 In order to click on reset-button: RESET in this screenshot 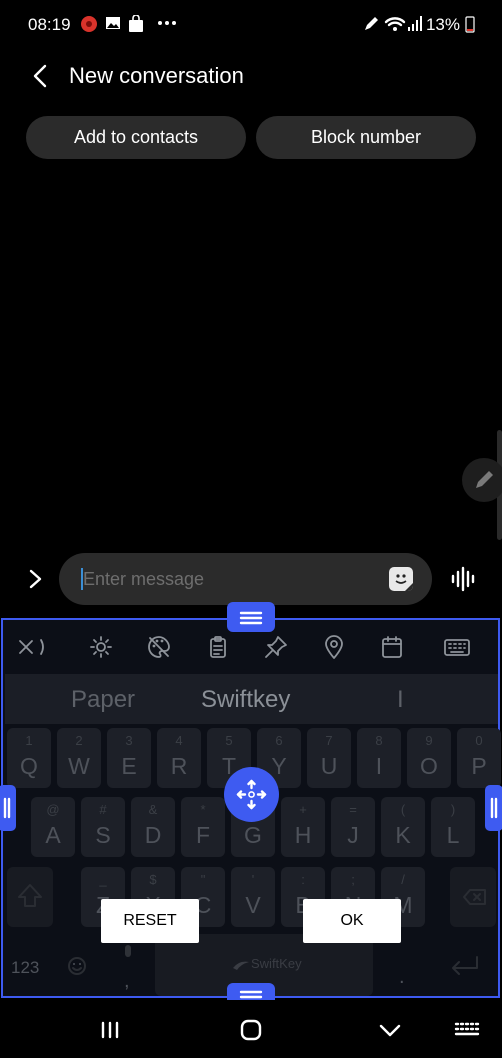, I will do `click(150, 921)`.